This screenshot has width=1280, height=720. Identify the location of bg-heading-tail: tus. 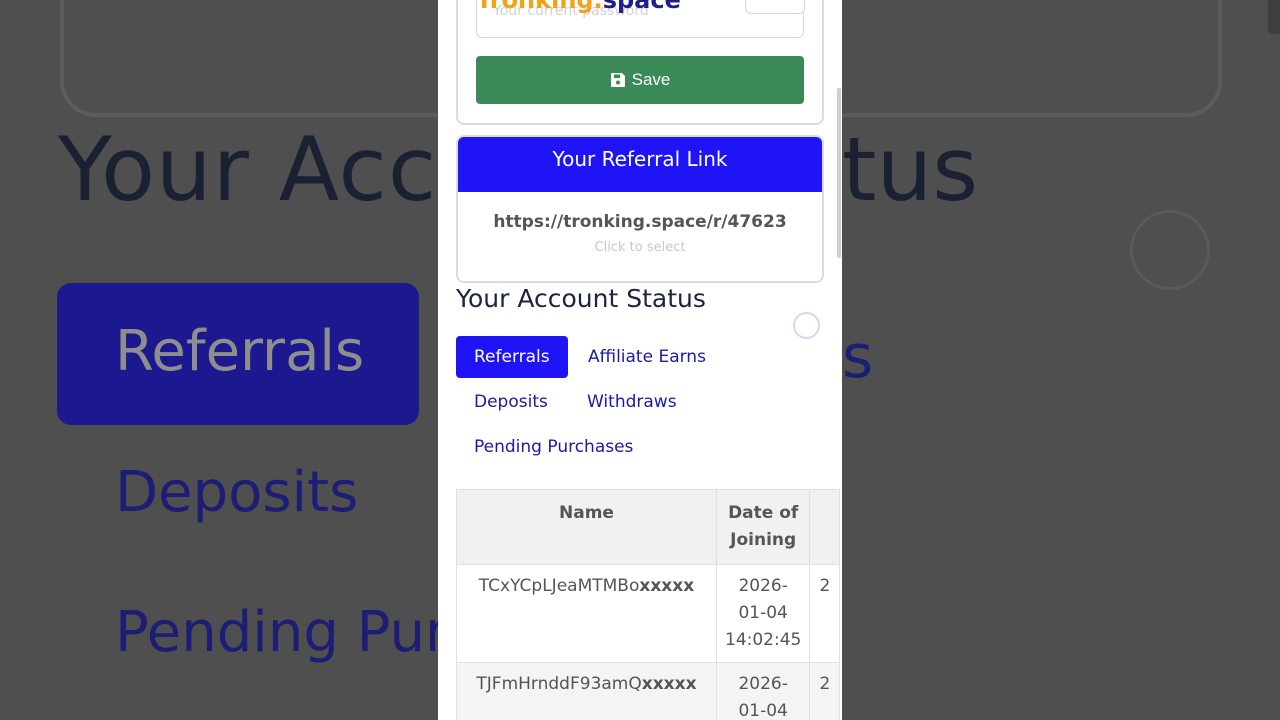
(910, 169).